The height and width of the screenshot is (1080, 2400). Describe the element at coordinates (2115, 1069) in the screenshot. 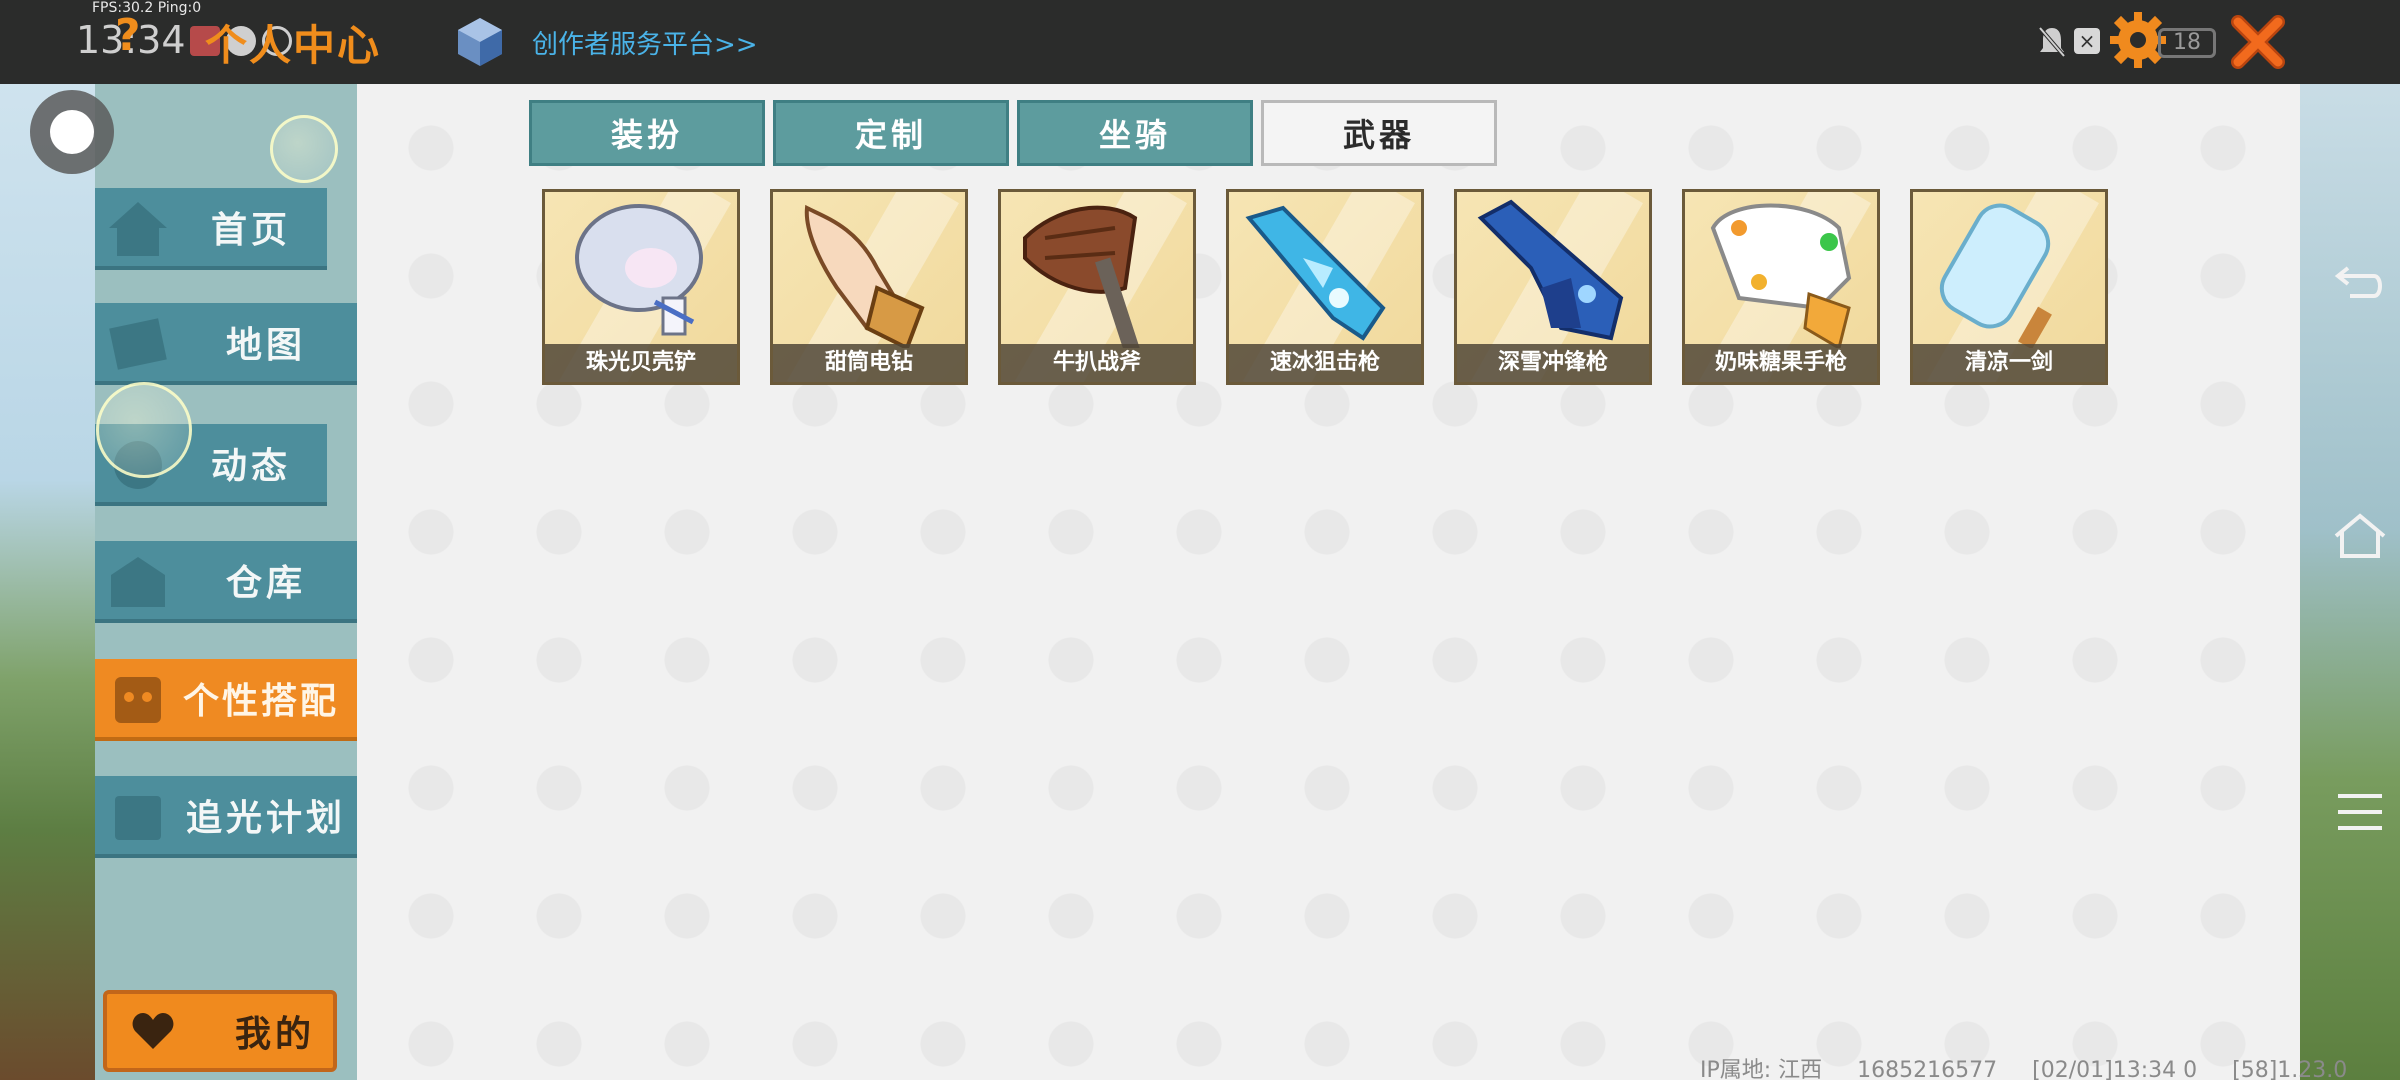

I see `timestamp: [02/01]13:34 0` at that location.